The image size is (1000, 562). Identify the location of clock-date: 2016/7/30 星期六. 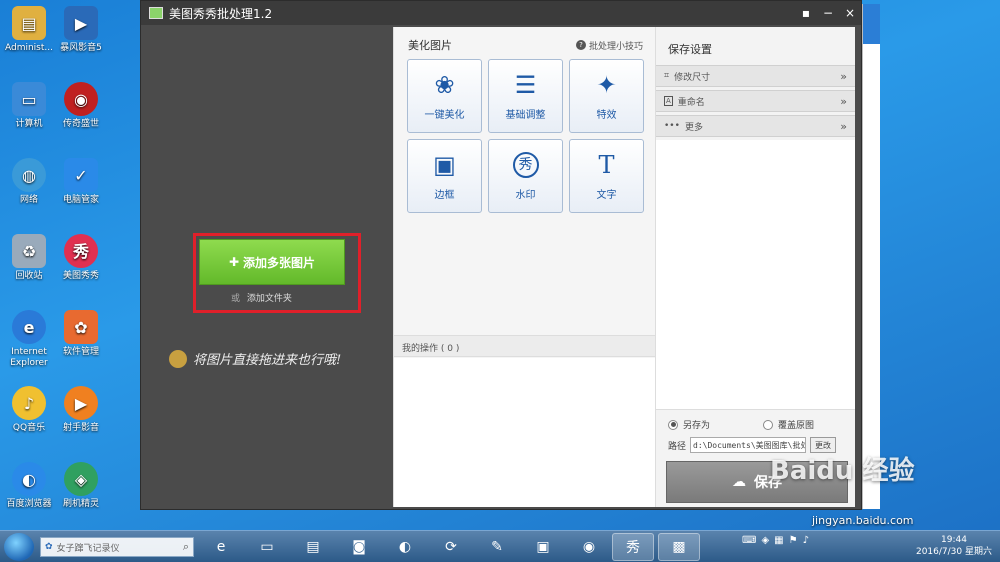
(953, 552).